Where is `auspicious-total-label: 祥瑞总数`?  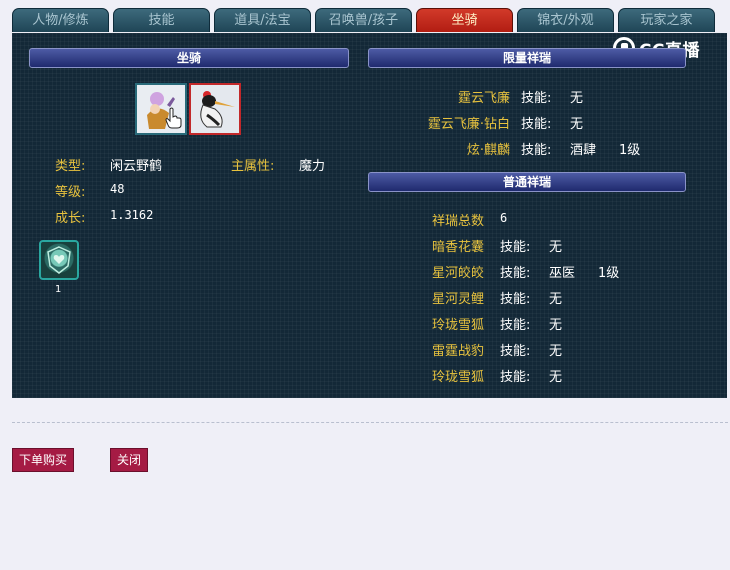
auspicious-total-label: 祥瑞总数 is located at coordinates (458, 221).